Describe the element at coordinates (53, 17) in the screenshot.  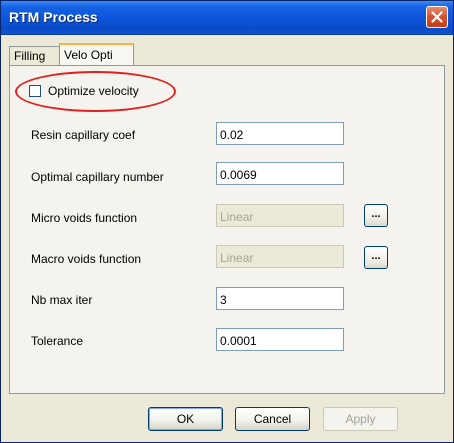
I see `window-title: RTM Process` at that location.